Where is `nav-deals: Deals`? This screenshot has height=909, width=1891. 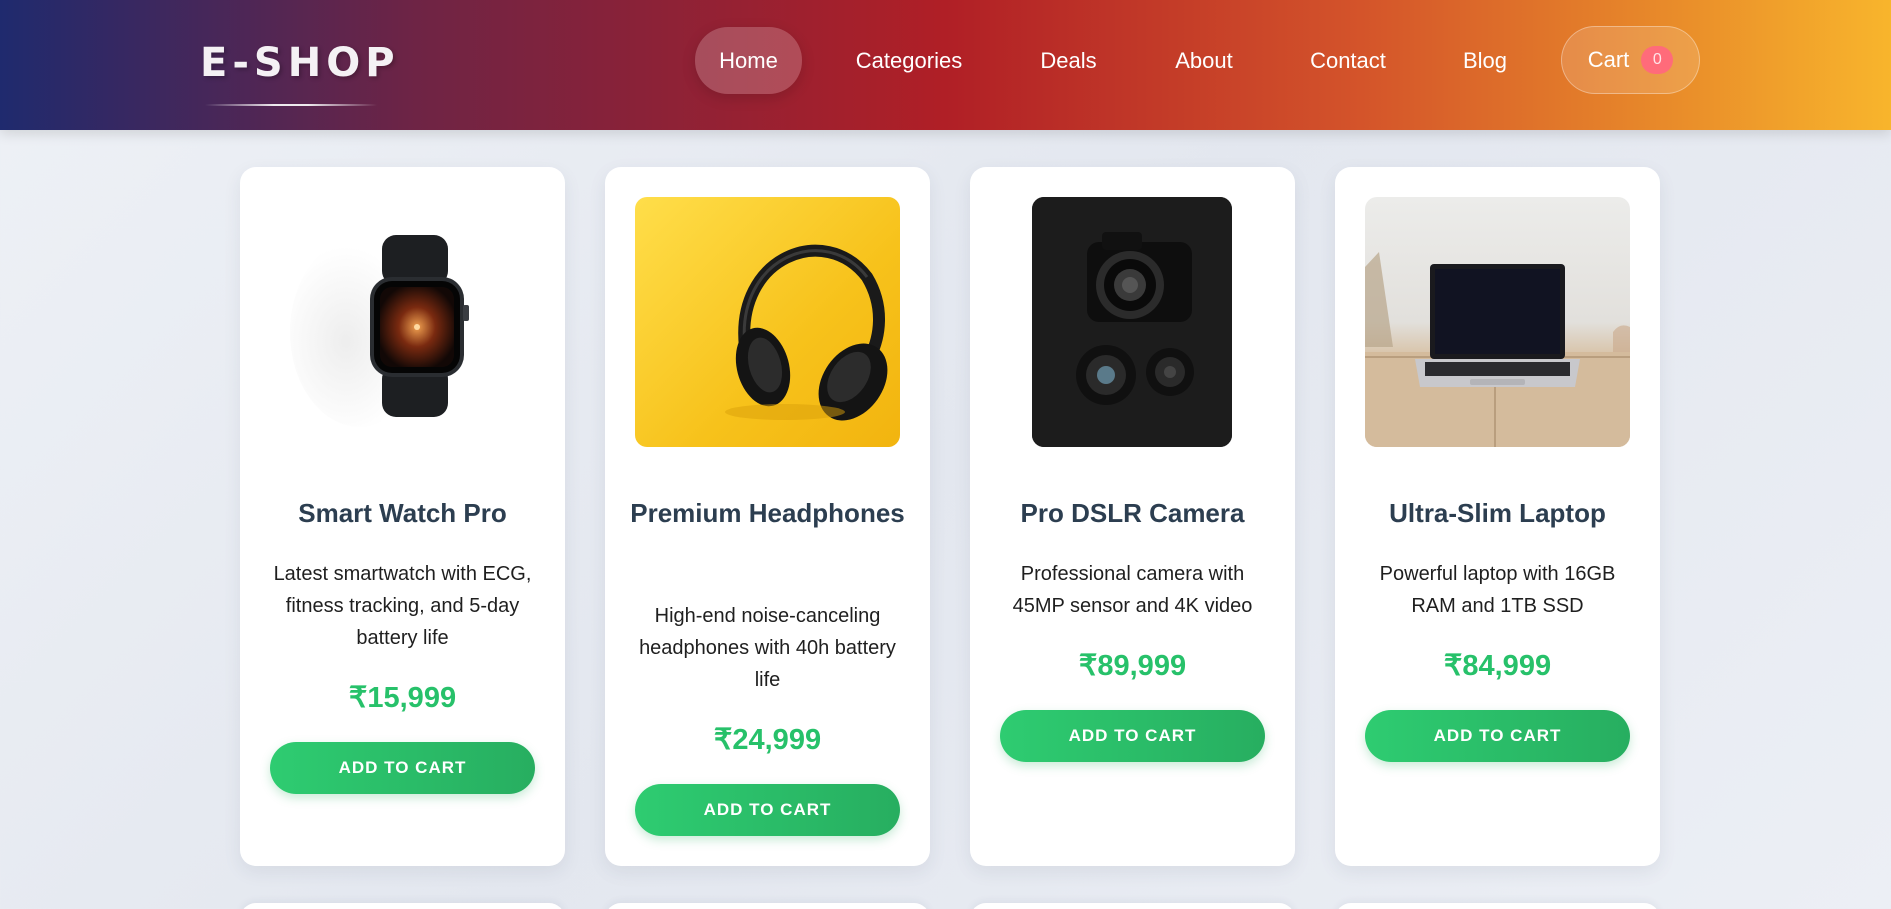 nav-deals: Deals is located at coordinates (1068, 60).